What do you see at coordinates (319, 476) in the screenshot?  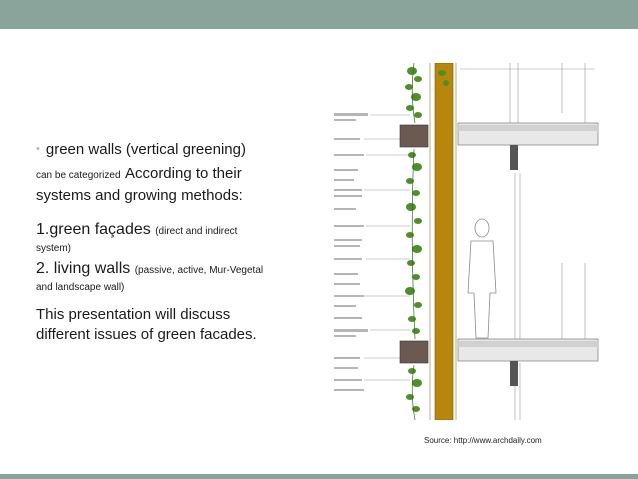 I see `footer-bar` at bounding box center [319, 476].